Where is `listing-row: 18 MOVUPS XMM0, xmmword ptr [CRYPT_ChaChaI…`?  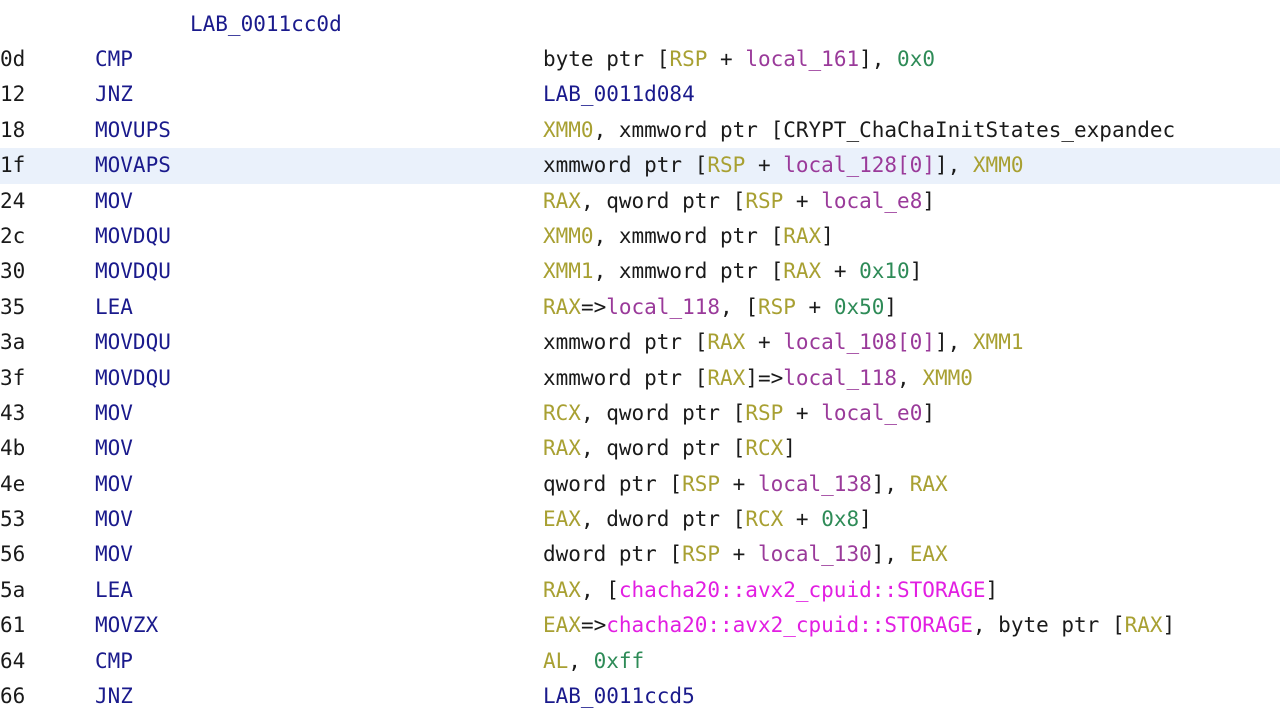 listing-row: 18 MOVUPS XMM0, xmmword ptr [CRYPT_ChaChaI… is located at coordinates (640, 130).